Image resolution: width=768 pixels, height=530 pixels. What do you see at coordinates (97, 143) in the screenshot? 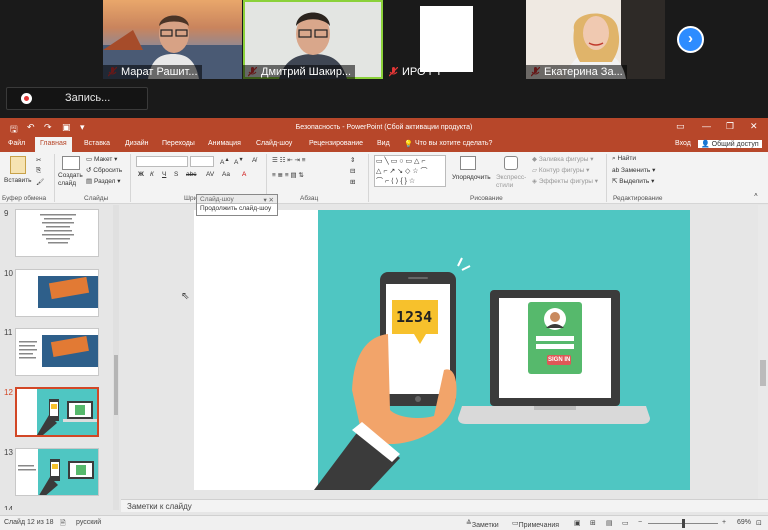
I see `tab-insert: Вставка` at bounding box center [97, 143].